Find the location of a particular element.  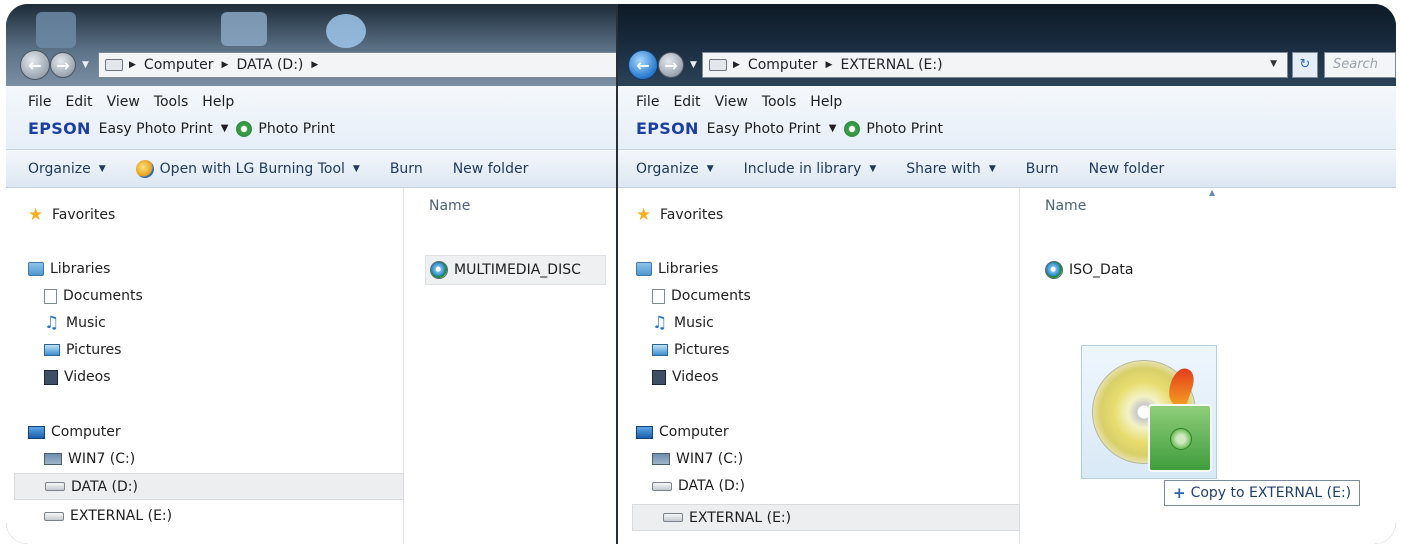

share-with-button: Share with ▼ is located at coordinates (950, 169).